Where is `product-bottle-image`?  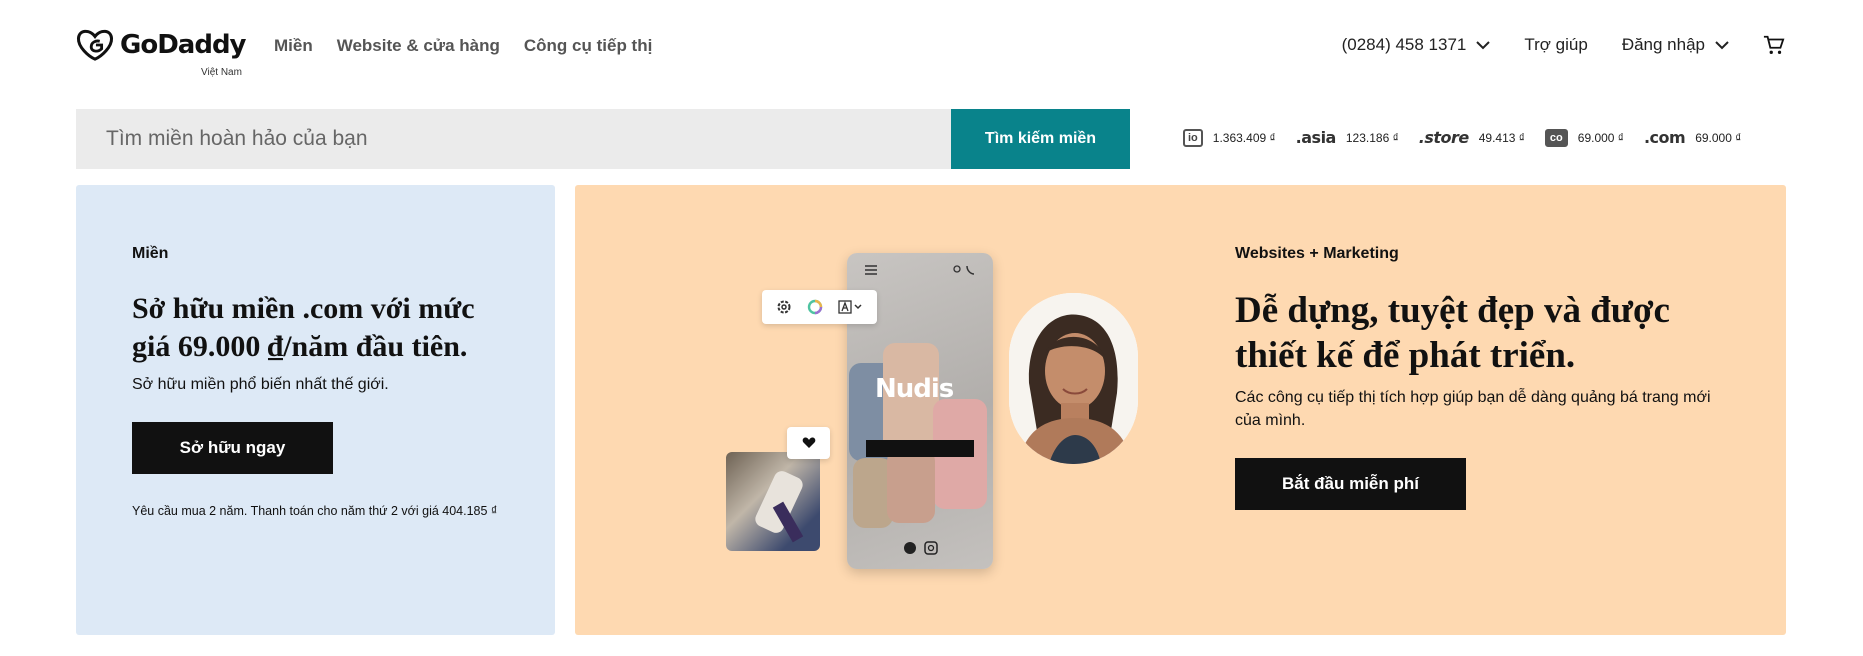 product-bottle-image is located at coordinates (911, 486).